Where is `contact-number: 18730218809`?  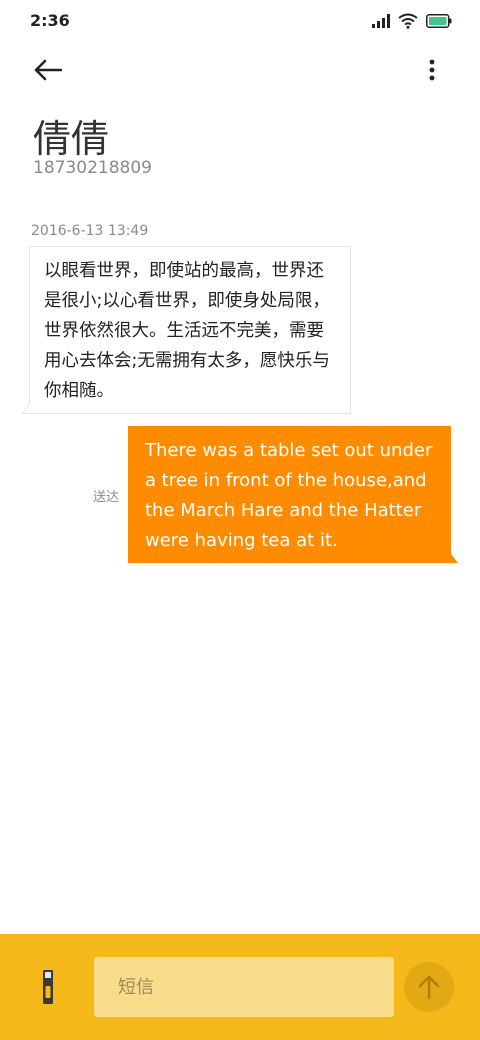 contact-number: 18730218809 is located at coordinates (92, 168).